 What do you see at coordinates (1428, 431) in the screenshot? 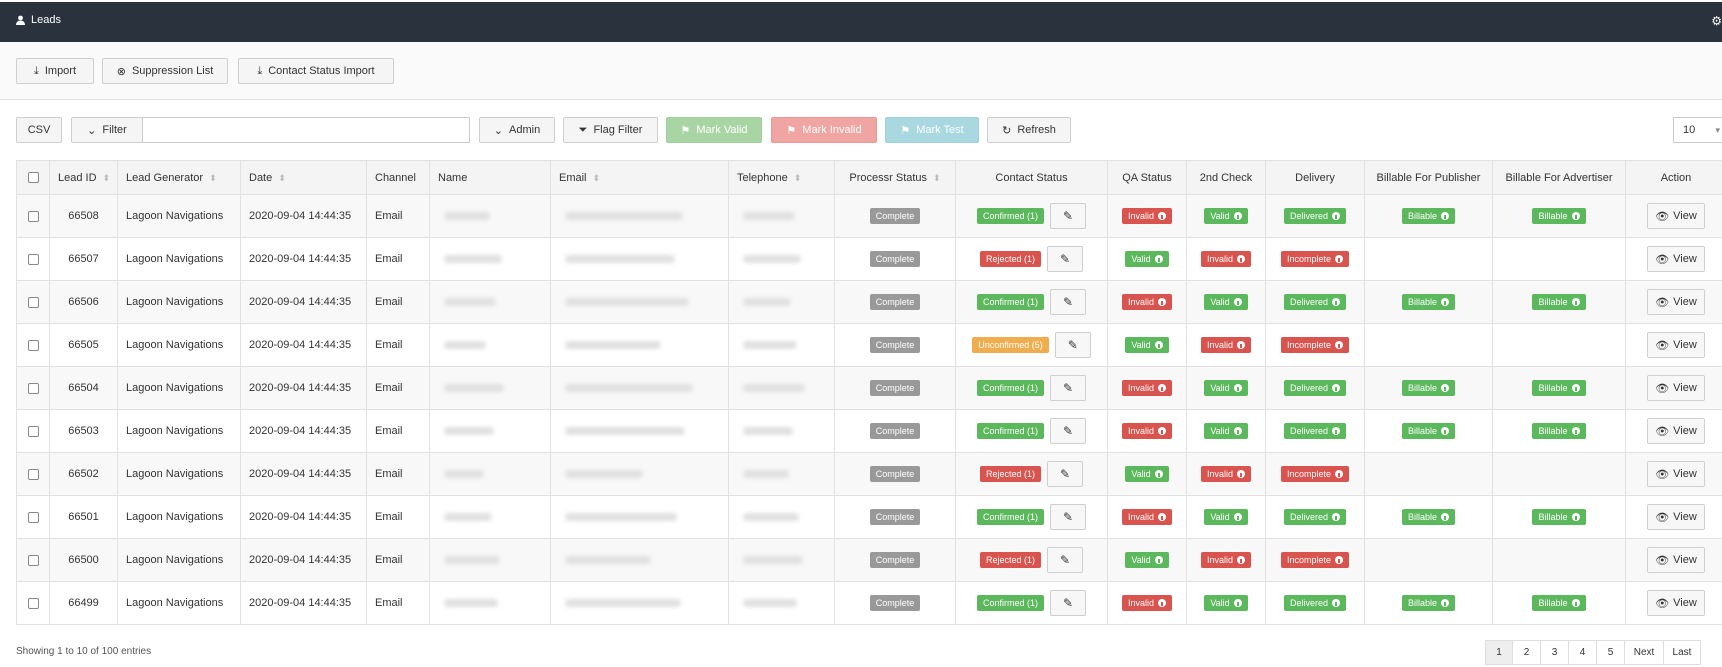
I see `billable-publisher-badge: Billable` at bounding box center [1428, 431].